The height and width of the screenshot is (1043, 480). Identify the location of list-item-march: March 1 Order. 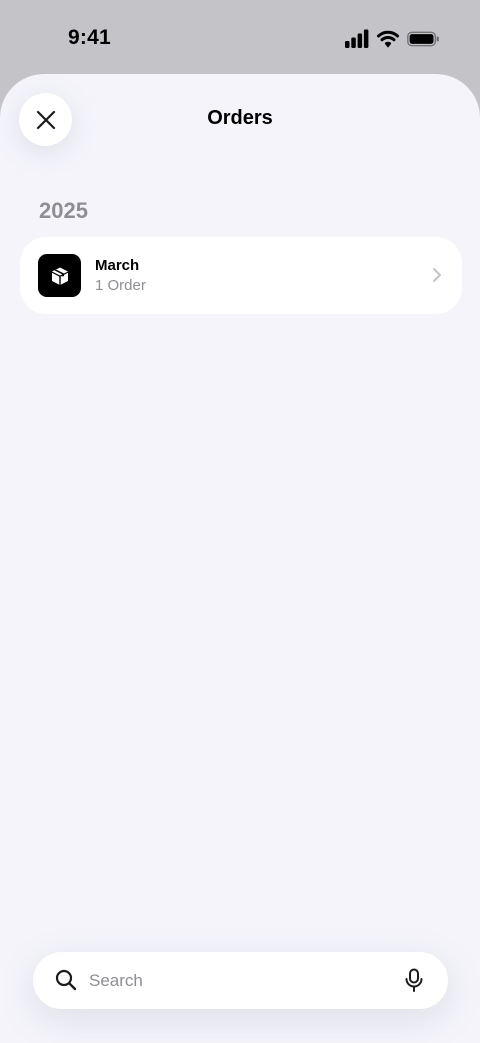
(241, 275).